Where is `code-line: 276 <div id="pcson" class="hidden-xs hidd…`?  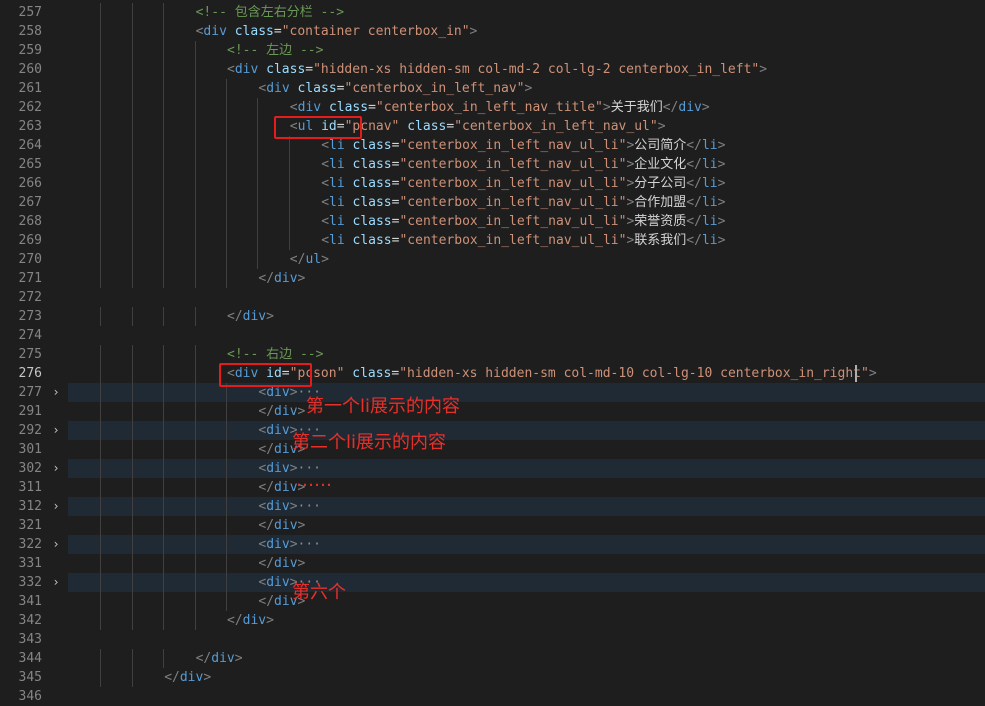
code-line: 276 <div id="pcson" class="hidden-xs hidd… is located at coordinates (492, 373).